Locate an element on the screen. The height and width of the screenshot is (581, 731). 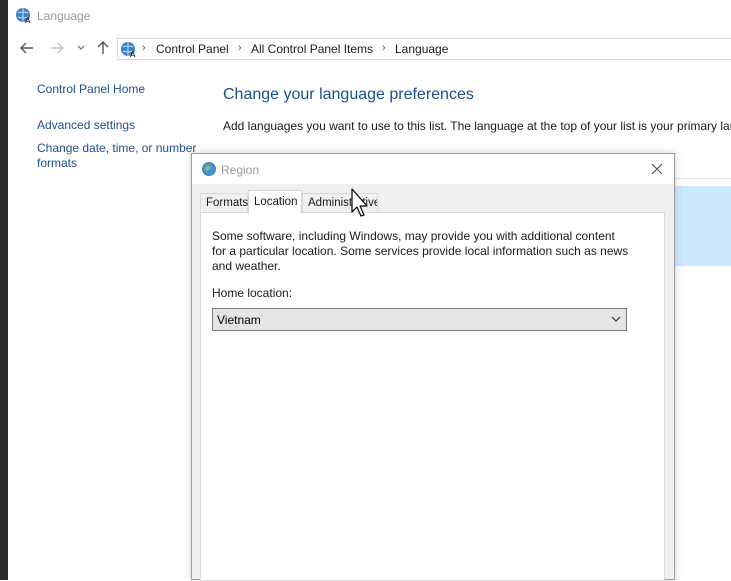
tab-formats: Formats is located at coordinates (224, 203).